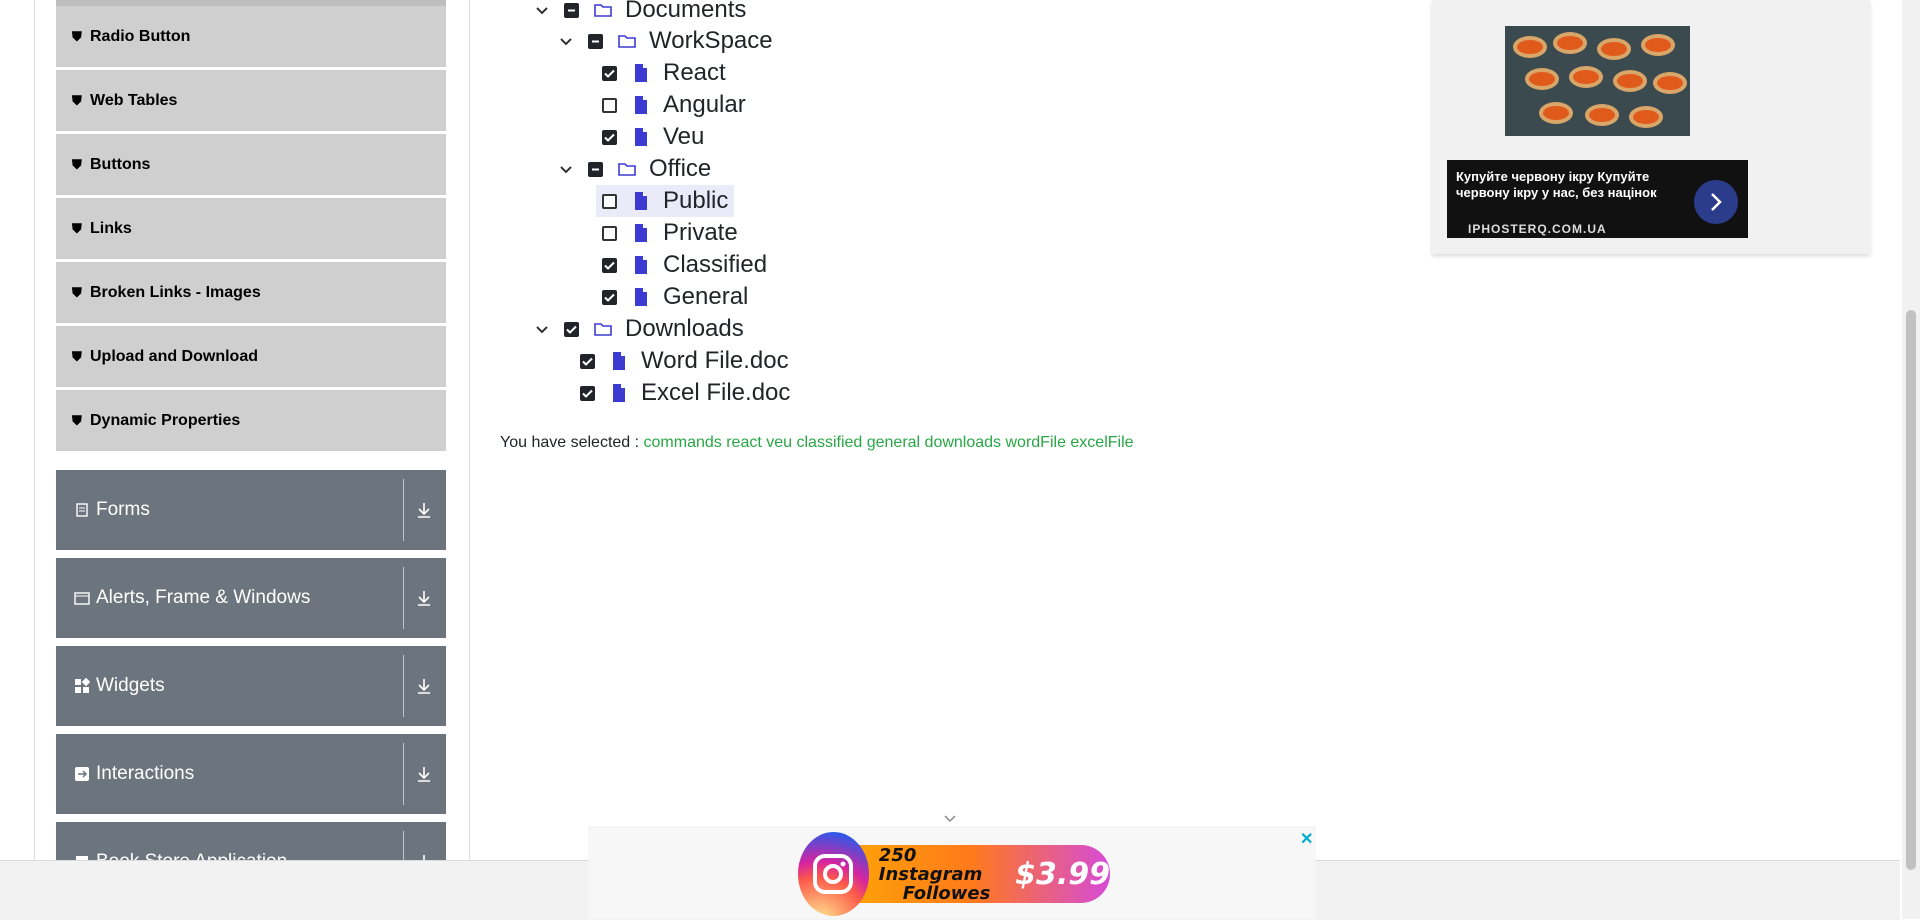 This screenshot has width=1920, height=920. What do you see at coordinates (715, 265) in the screenshot?
I see `node-label: Classified` at bounding box center [715, 265].